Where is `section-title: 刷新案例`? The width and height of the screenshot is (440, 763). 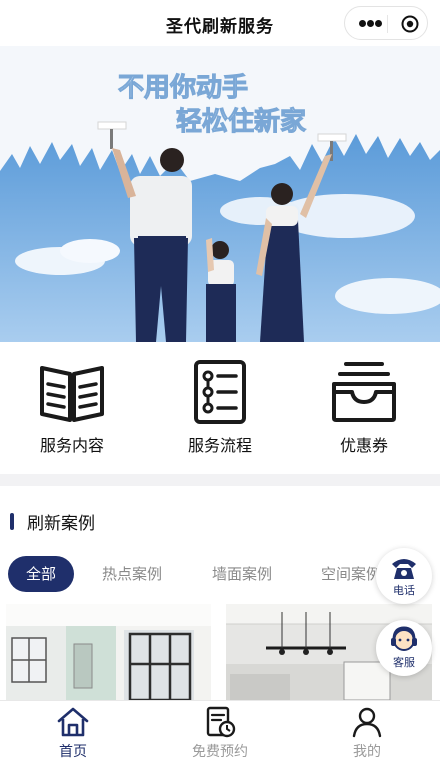 section-title: 刷新案例 is located at coordinates (61, 524).